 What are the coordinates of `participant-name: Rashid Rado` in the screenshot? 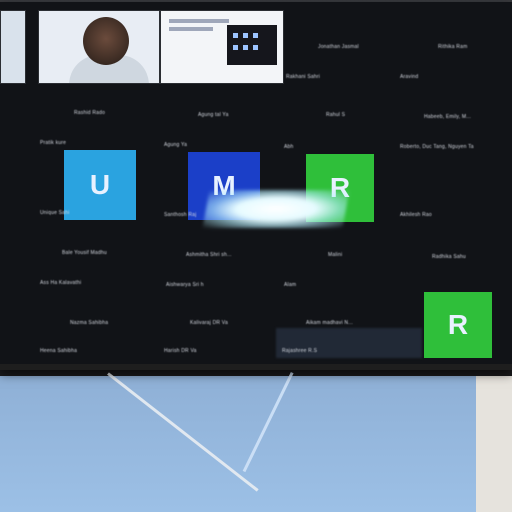 It's located at (90, 113).